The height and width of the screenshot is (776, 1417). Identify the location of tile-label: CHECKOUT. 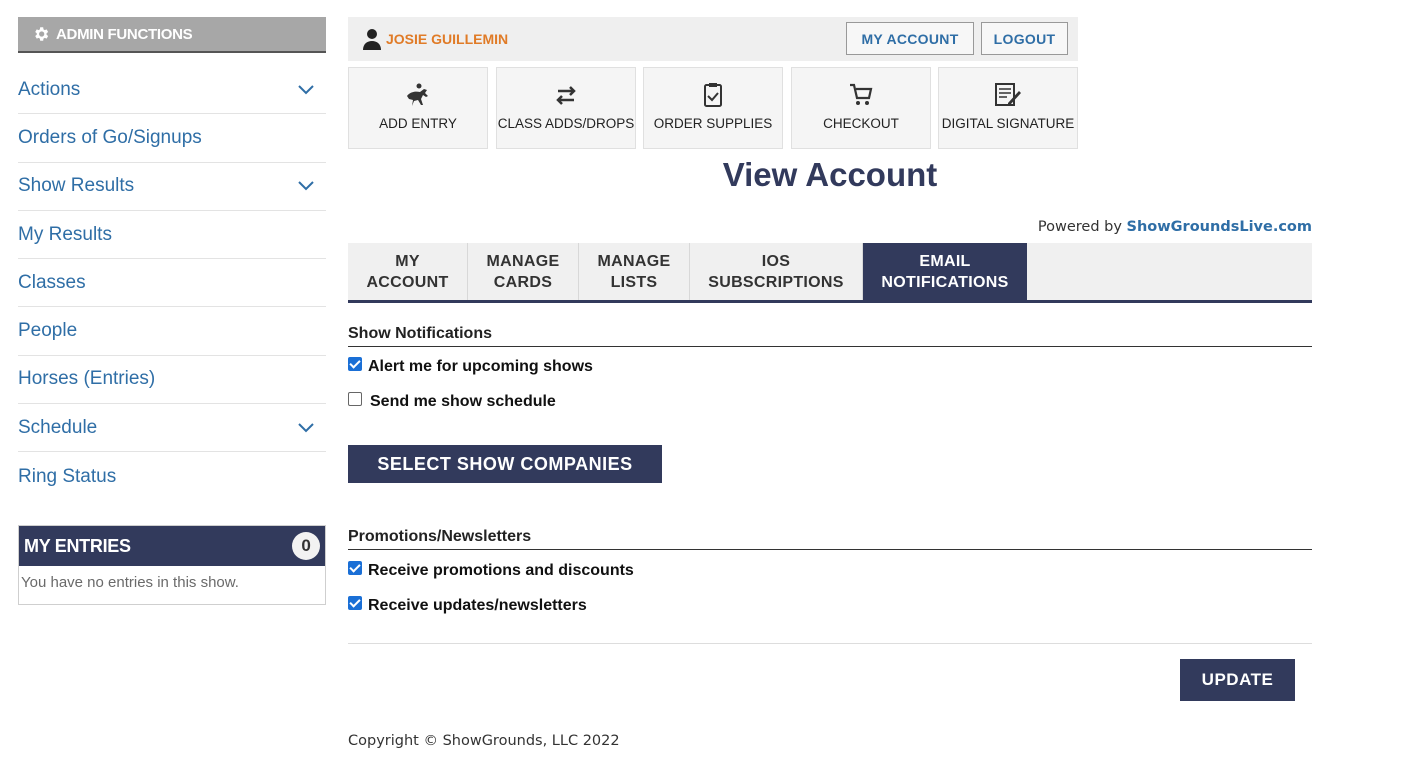
(861, 123).